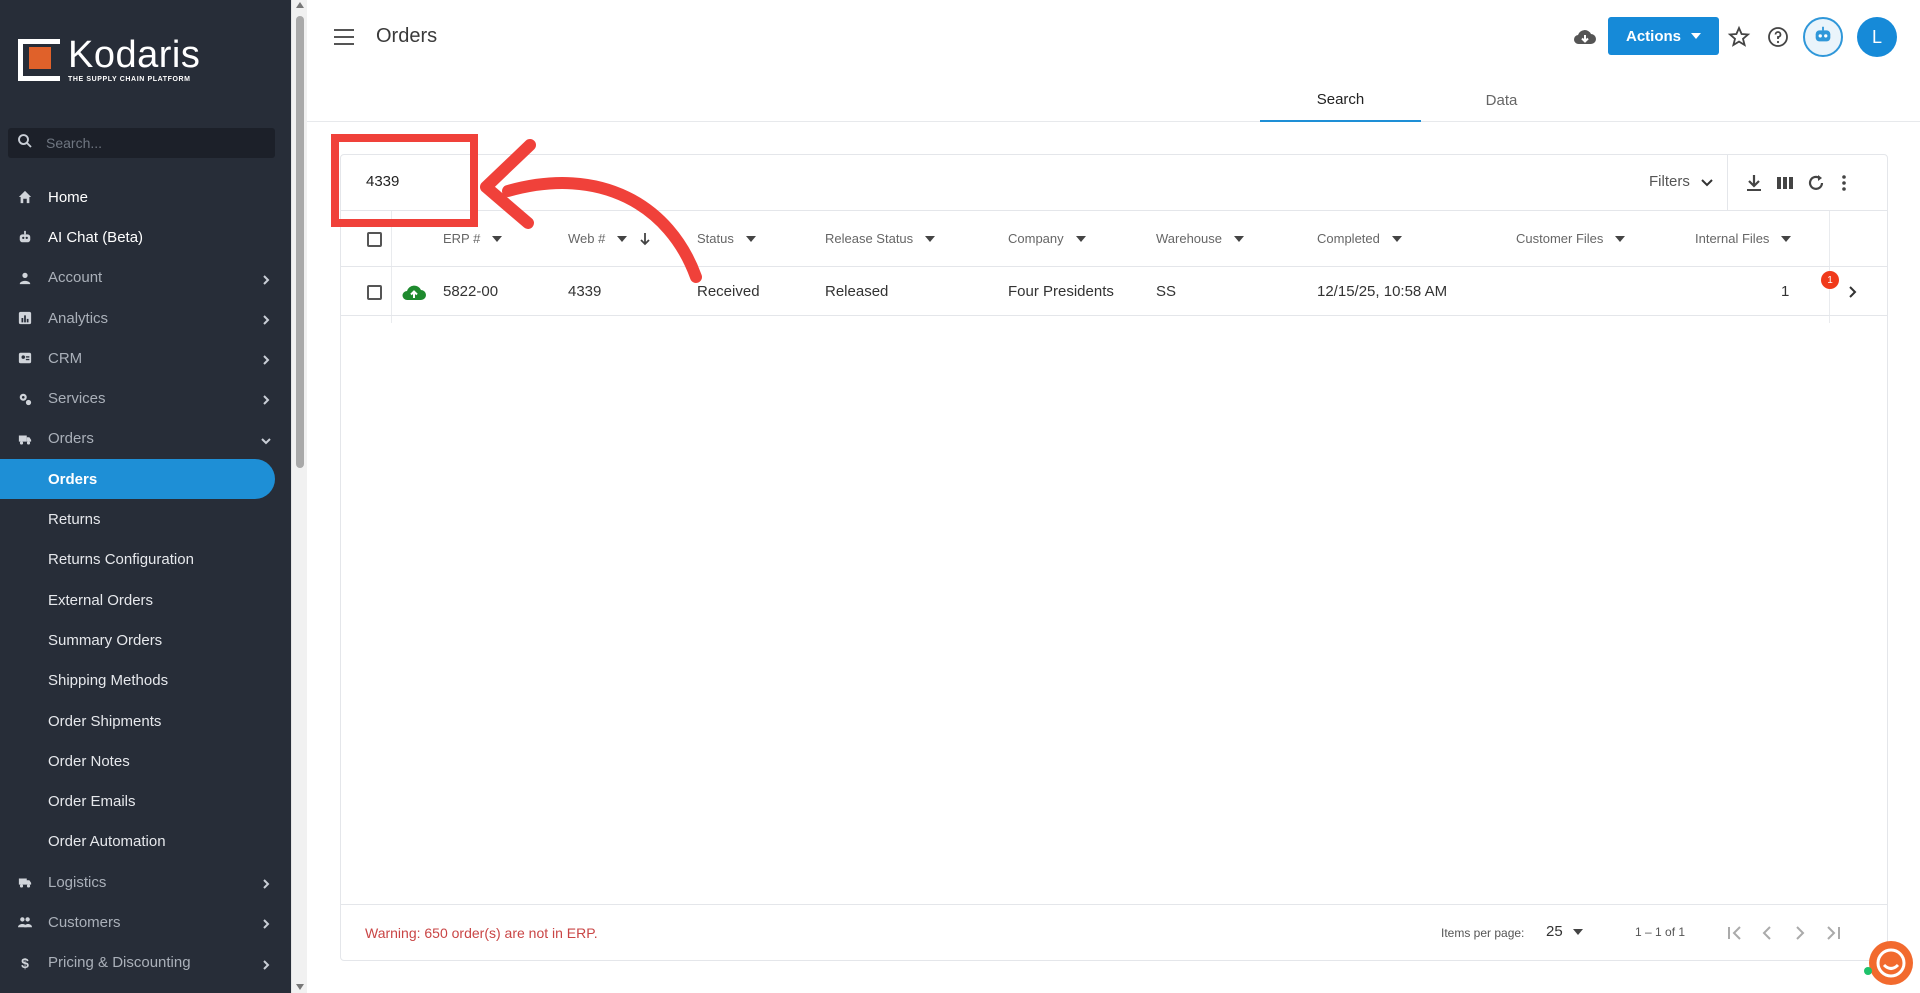  I want to click on previous-page-icon, so click(1767, 933).